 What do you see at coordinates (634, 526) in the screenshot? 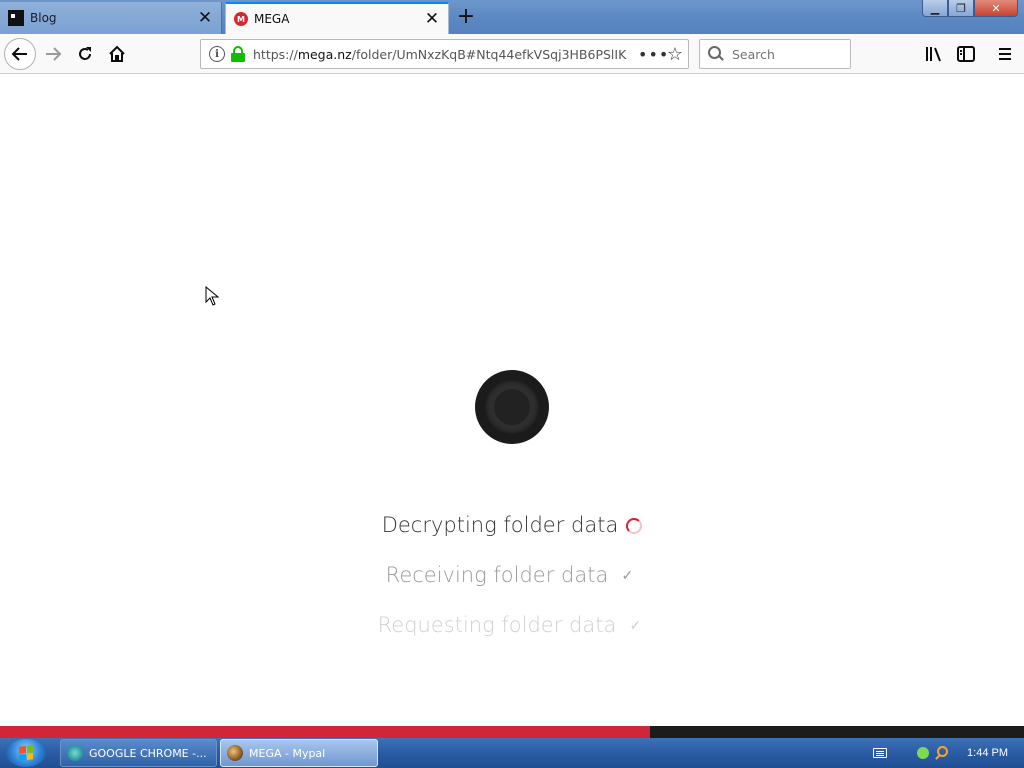
I see `spinner-icon` at bounding box center [634, 526].